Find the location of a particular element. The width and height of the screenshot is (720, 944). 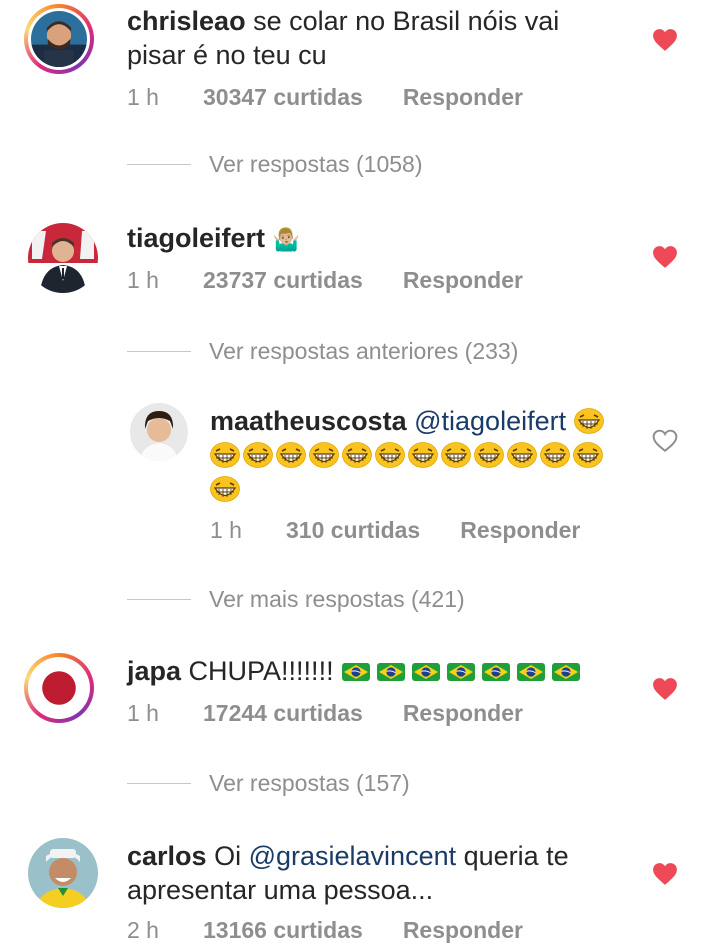

view-replies-label: Ver respostas (157) is located at coordinates (309, 783).